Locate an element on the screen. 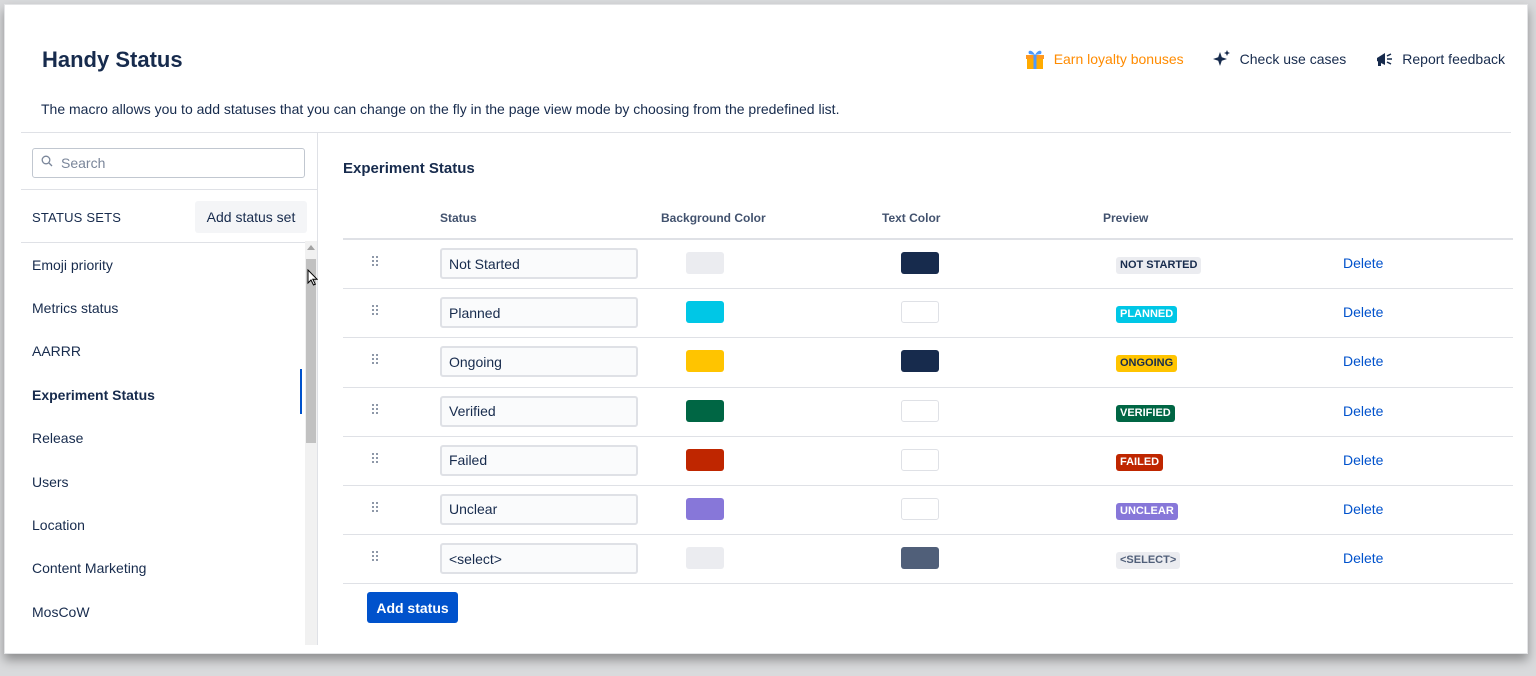 The width and height of the screenshot is (1536, 676). check-use-cases-label: Check use cases is located at coordinates (1293, 59).